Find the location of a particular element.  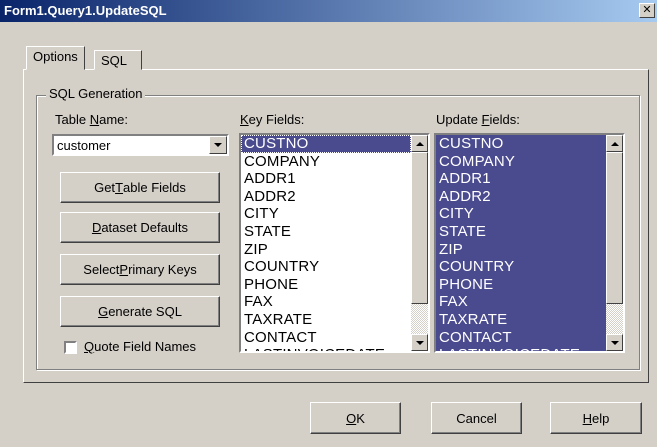

close-icon: ✕ is located at coordinates (647, 10).